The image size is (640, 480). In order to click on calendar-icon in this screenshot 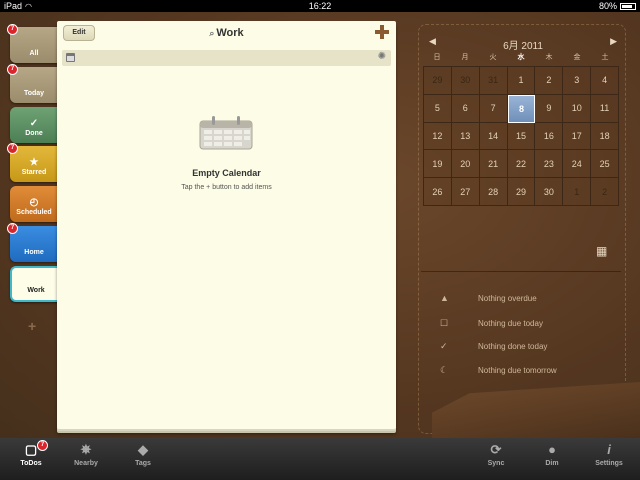, I will do `click(70, 57)`.